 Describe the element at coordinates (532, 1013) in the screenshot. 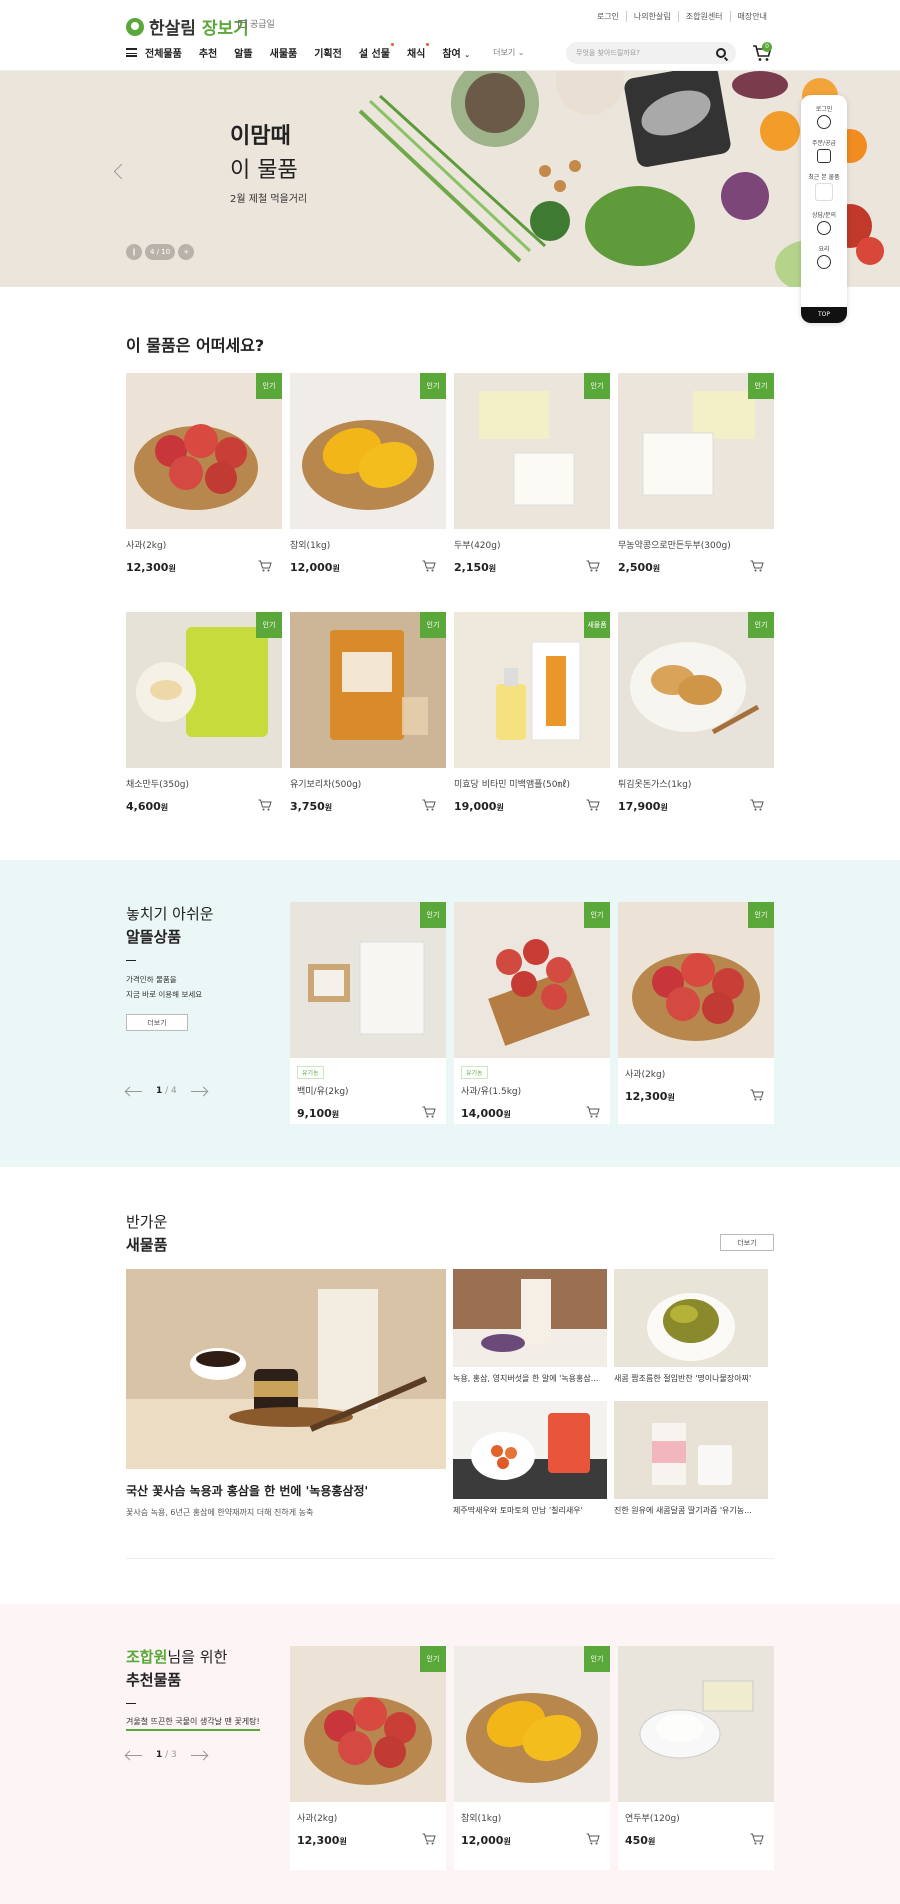

I see `product-card: 인기 유기농 사과/유(1.5kg) 14,000원` at that location.